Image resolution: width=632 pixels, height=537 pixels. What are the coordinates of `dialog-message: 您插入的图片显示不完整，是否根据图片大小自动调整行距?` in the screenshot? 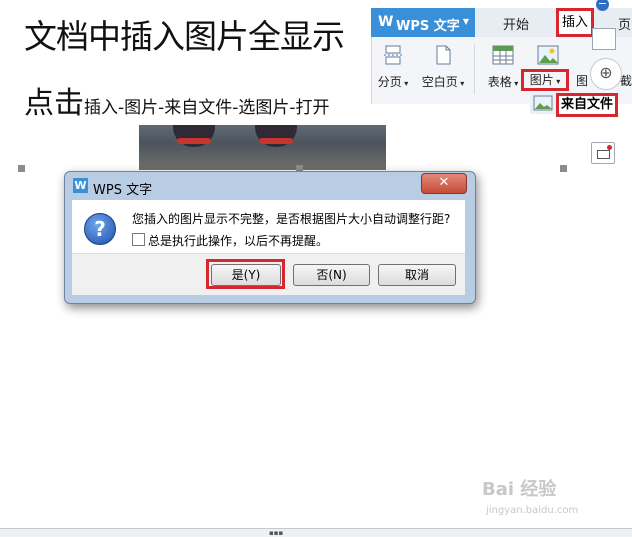 It's located at (291, 219).